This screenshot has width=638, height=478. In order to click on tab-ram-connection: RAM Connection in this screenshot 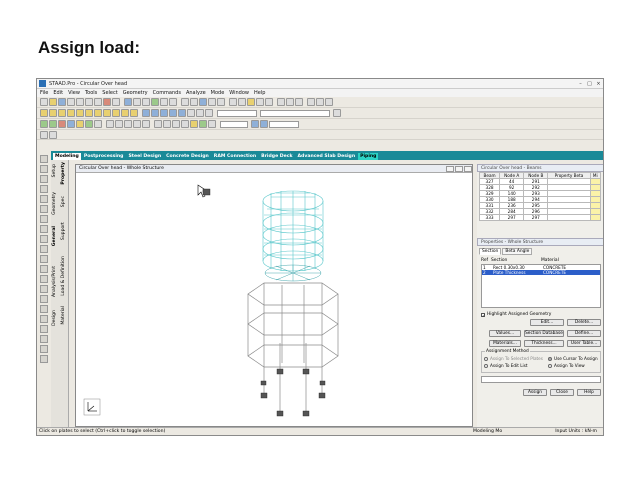, I will do `click(235, 156)`.